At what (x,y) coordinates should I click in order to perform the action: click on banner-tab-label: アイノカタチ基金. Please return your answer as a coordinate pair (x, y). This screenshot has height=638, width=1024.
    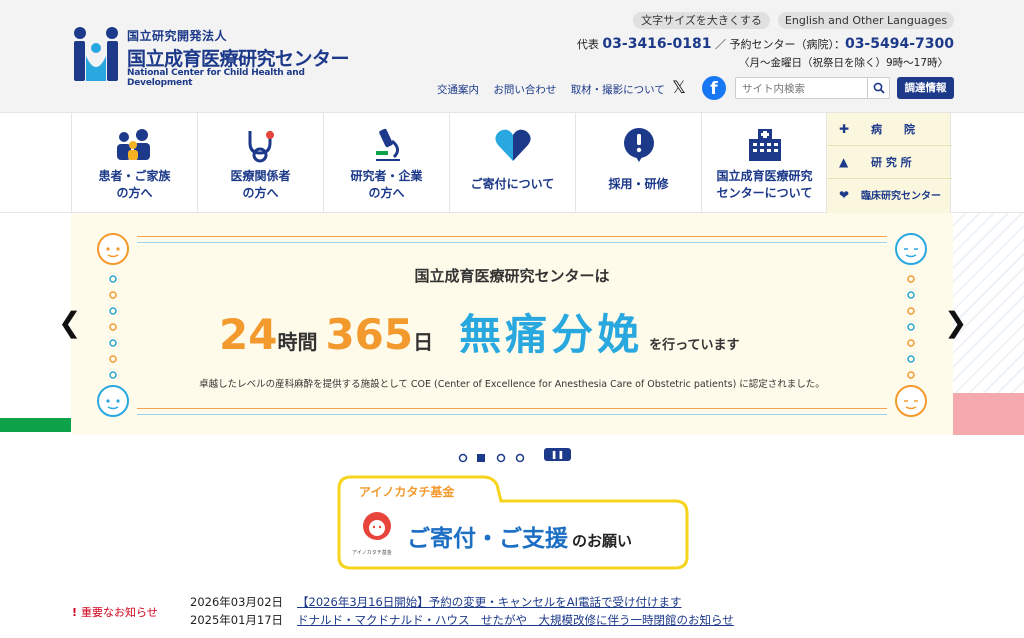
    Looking at the image, I should click on (407, 492).